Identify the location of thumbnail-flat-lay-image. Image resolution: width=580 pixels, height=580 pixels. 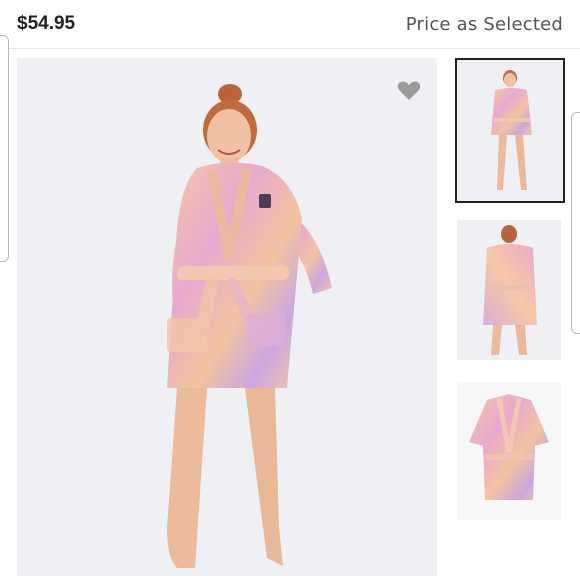
(509, 451).